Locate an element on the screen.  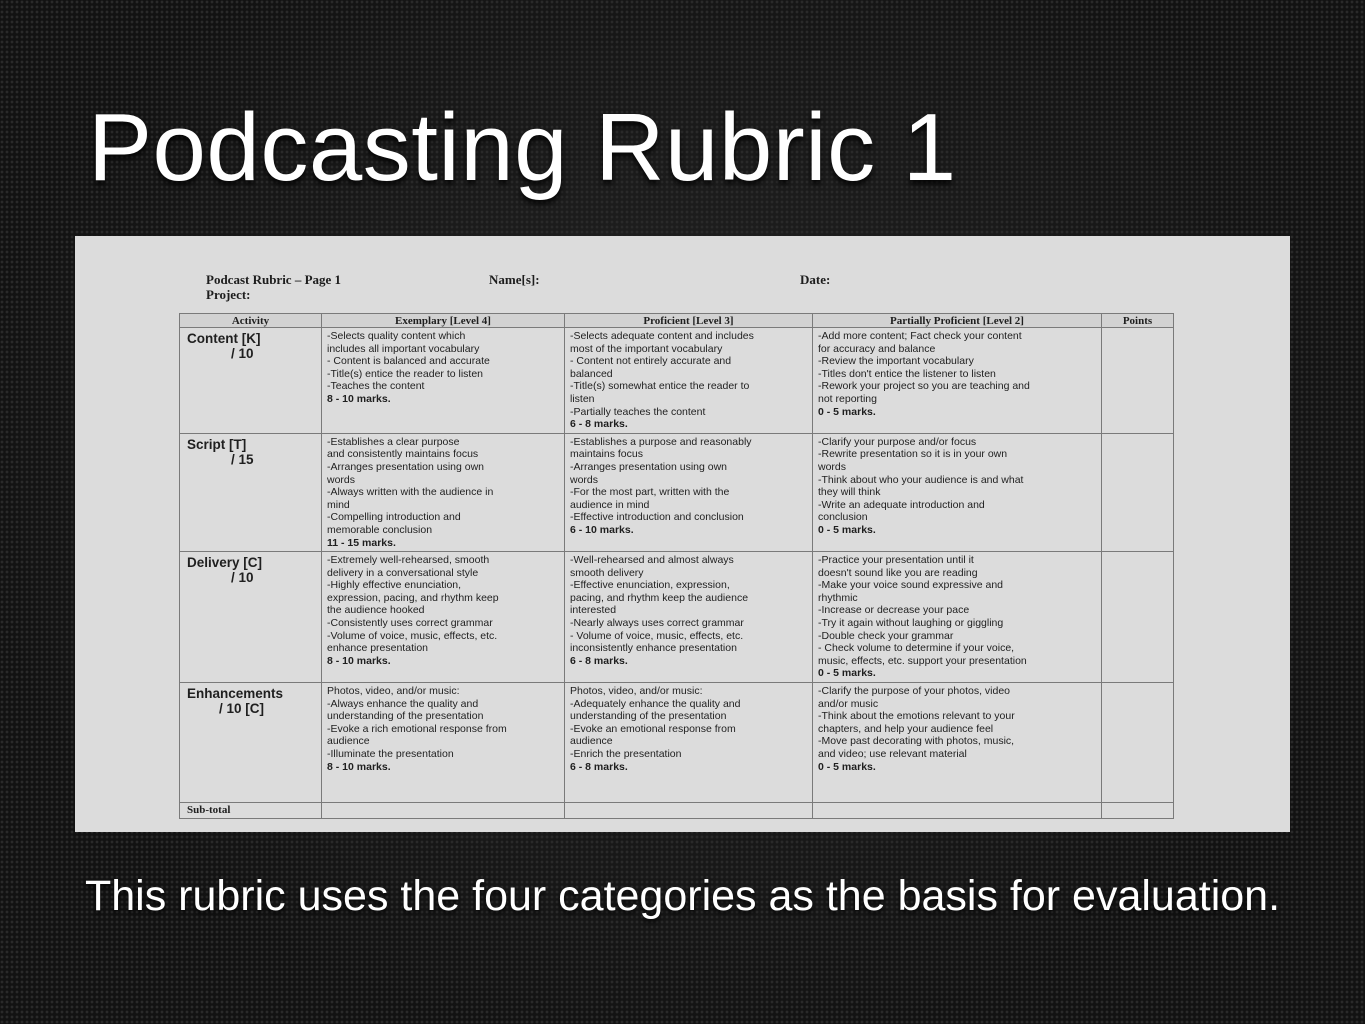
date-label: Date: is located at coordinates (815, 279).